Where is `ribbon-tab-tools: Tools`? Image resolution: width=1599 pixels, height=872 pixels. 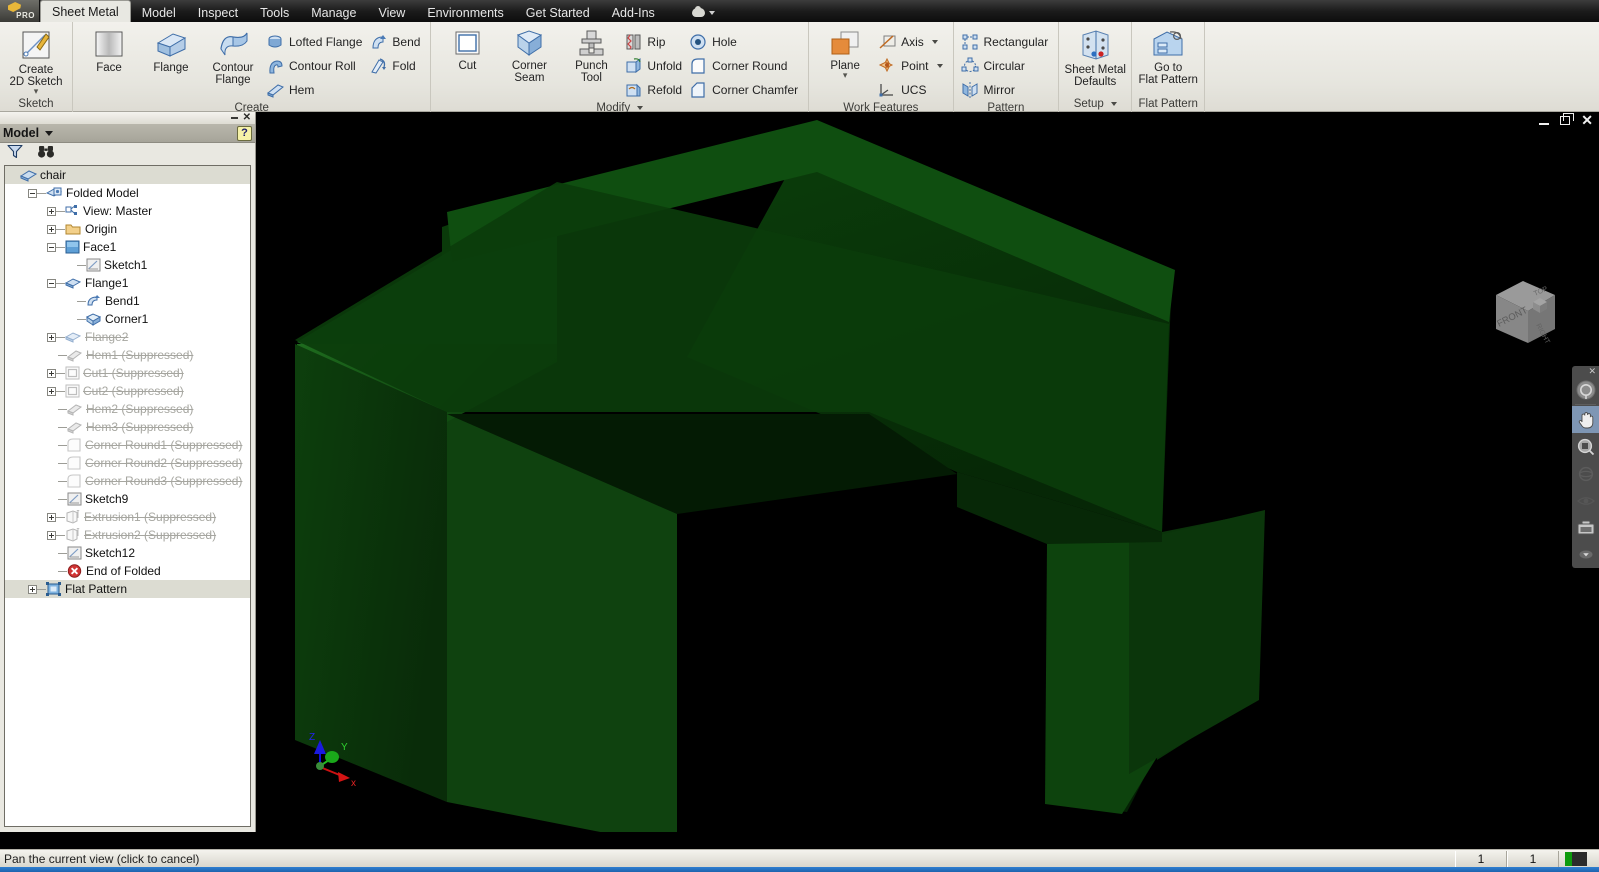 ribbon-tab-tools: Tools is located at coordinates (274, 12).